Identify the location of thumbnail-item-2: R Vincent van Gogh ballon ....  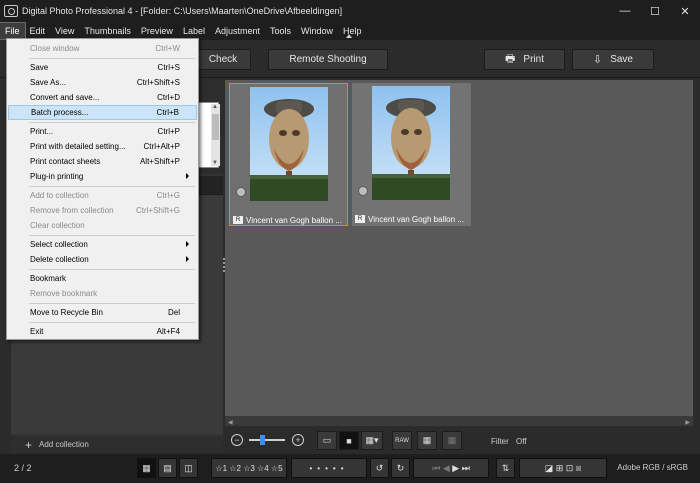
(411, 154).